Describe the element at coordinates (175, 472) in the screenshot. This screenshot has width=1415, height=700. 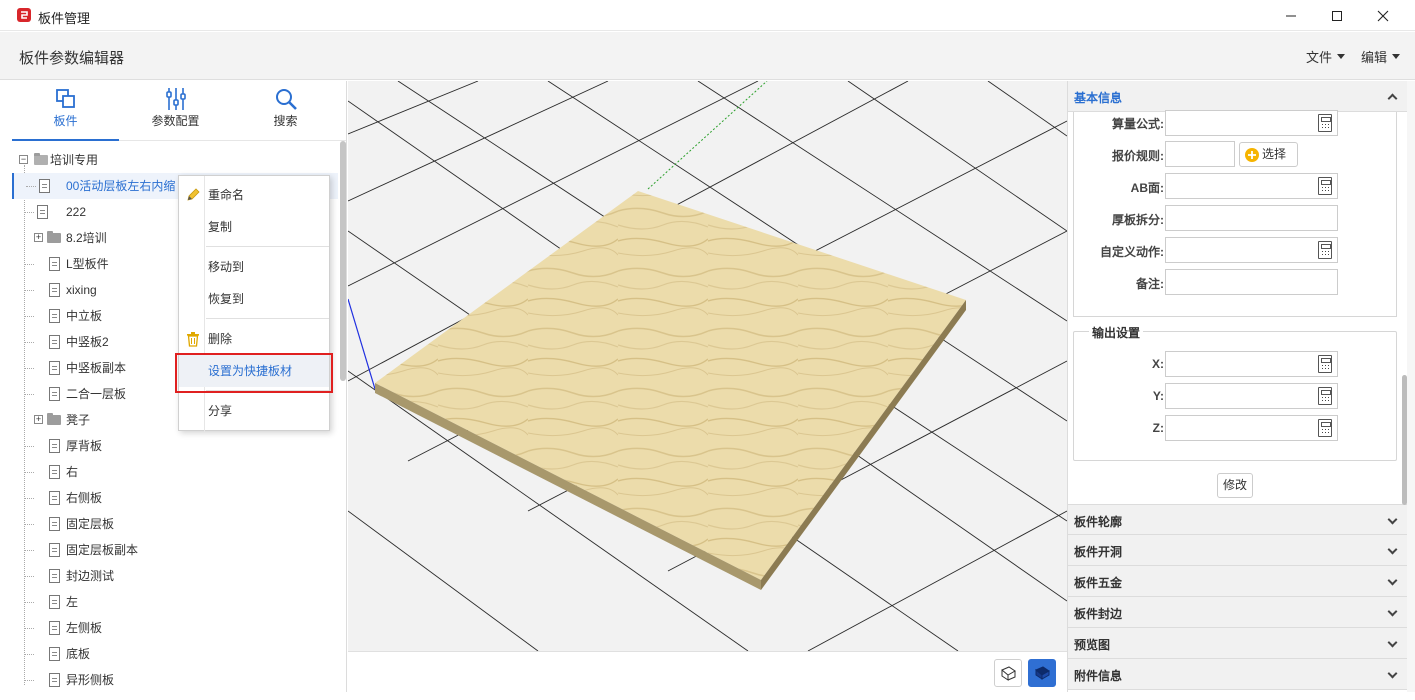
I see `tree-item: 右` at that location.